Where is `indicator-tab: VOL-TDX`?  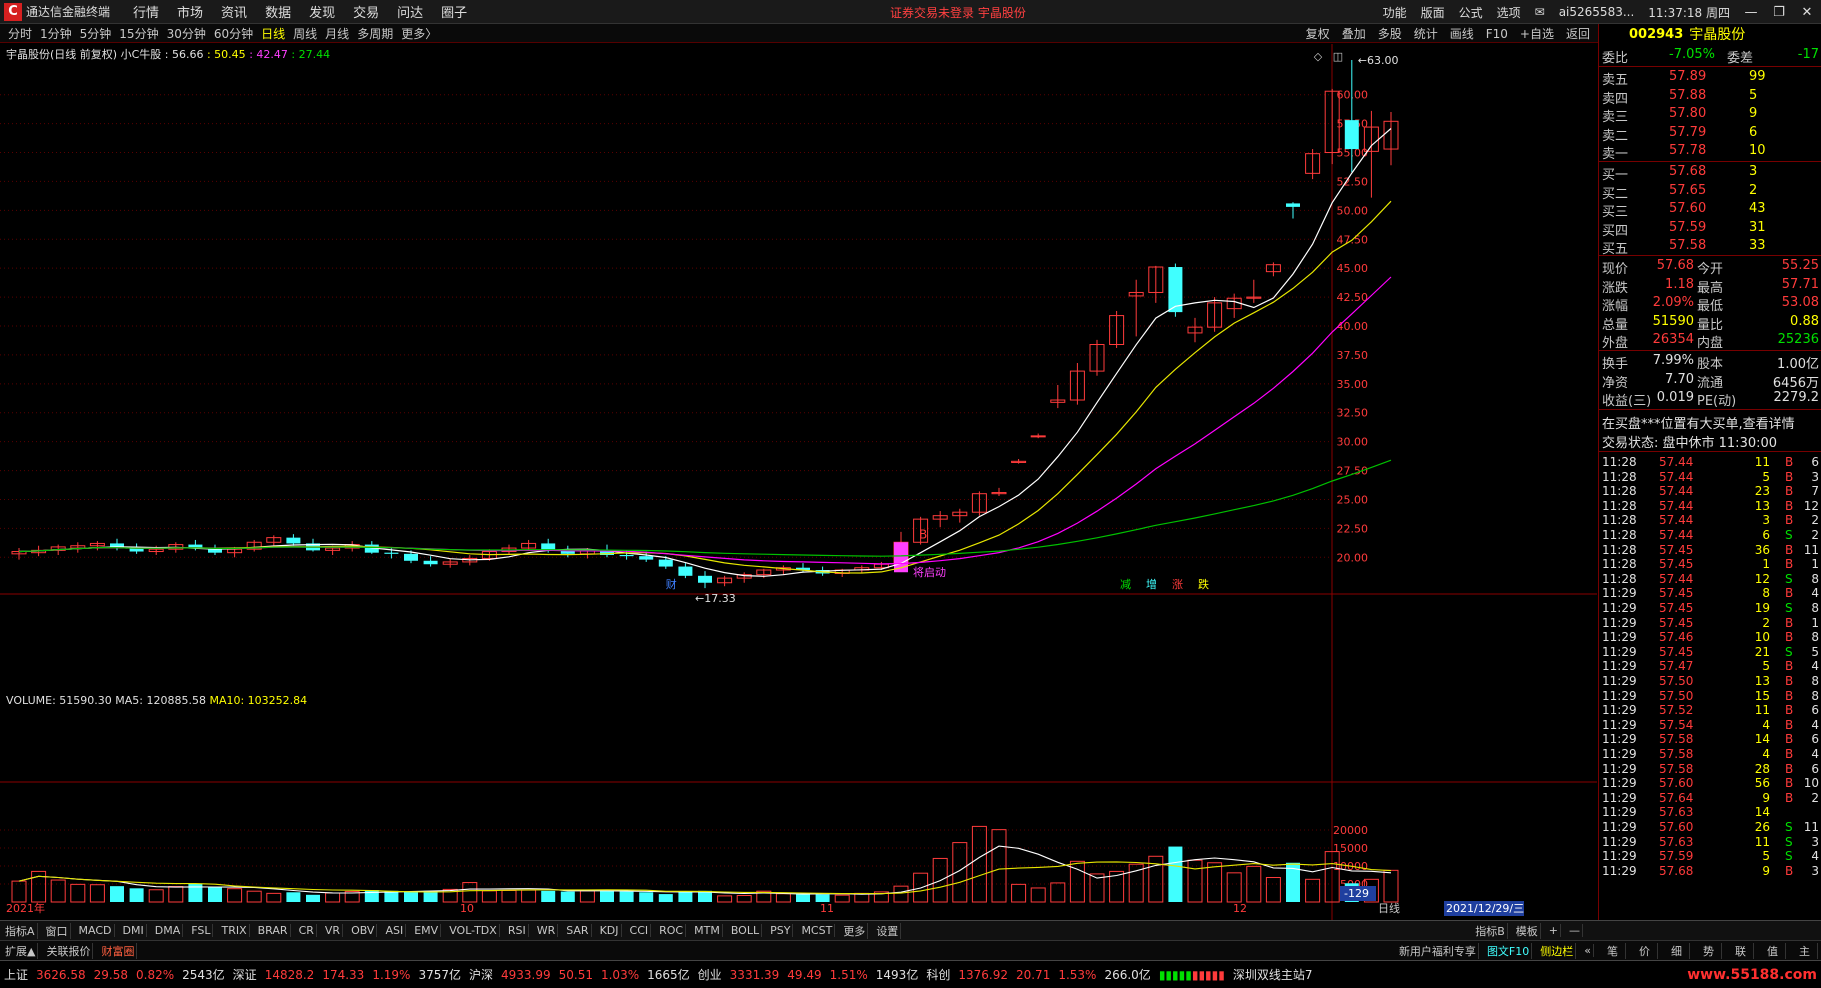 indicator-tab: VOL-TDX is located at coordinates (473, 930).